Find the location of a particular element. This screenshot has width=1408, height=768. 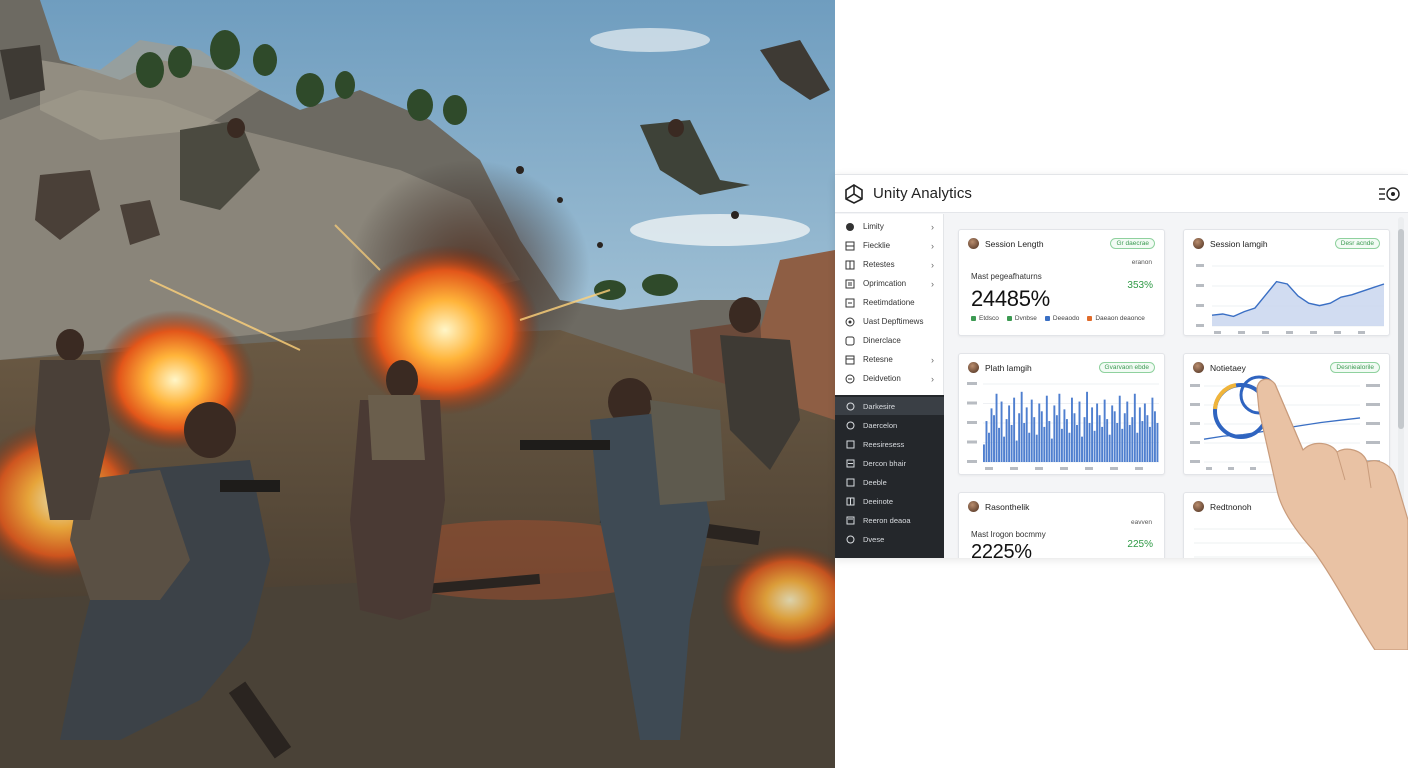

scrollbar-thumb is located at coordinates (1401, 329).